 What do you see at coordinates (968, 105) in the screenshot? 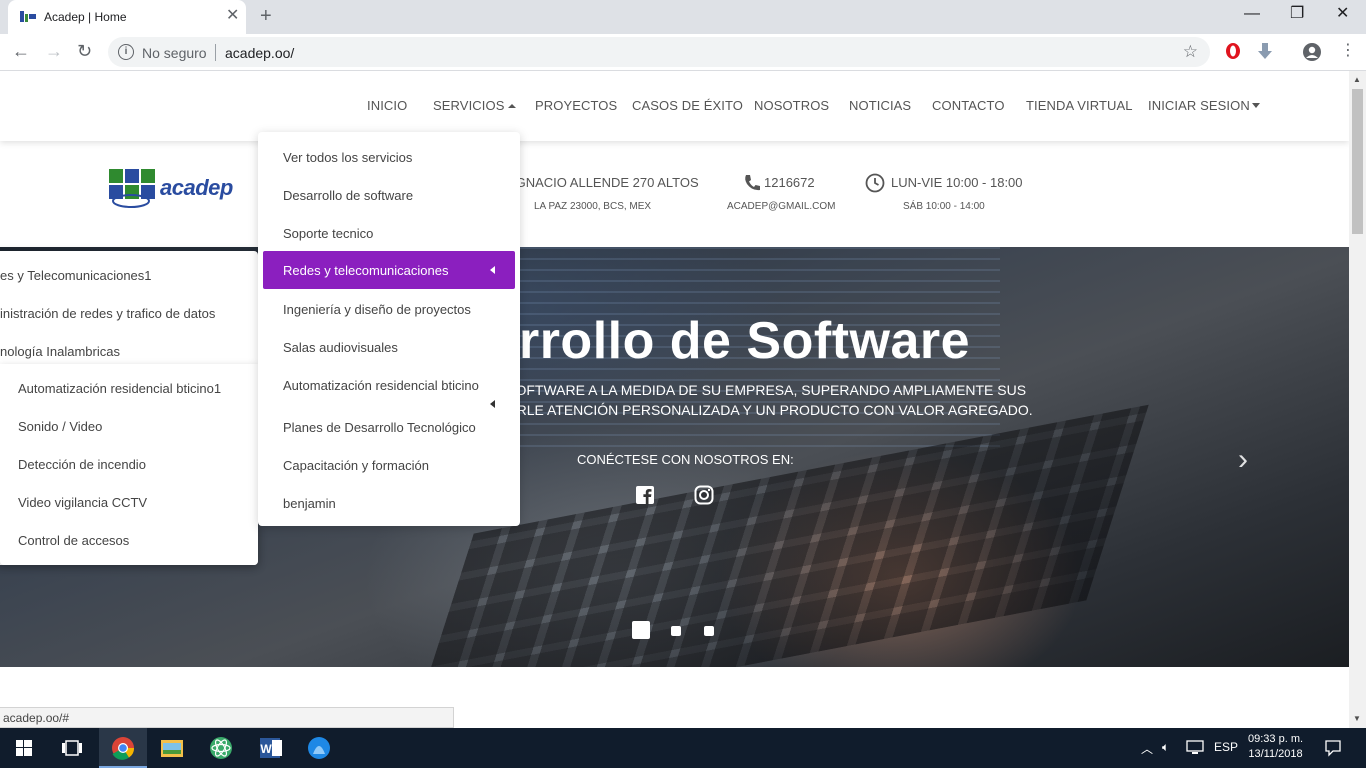
I see `nav-contacto: CONTACTO` at bounding box center [968, 105].